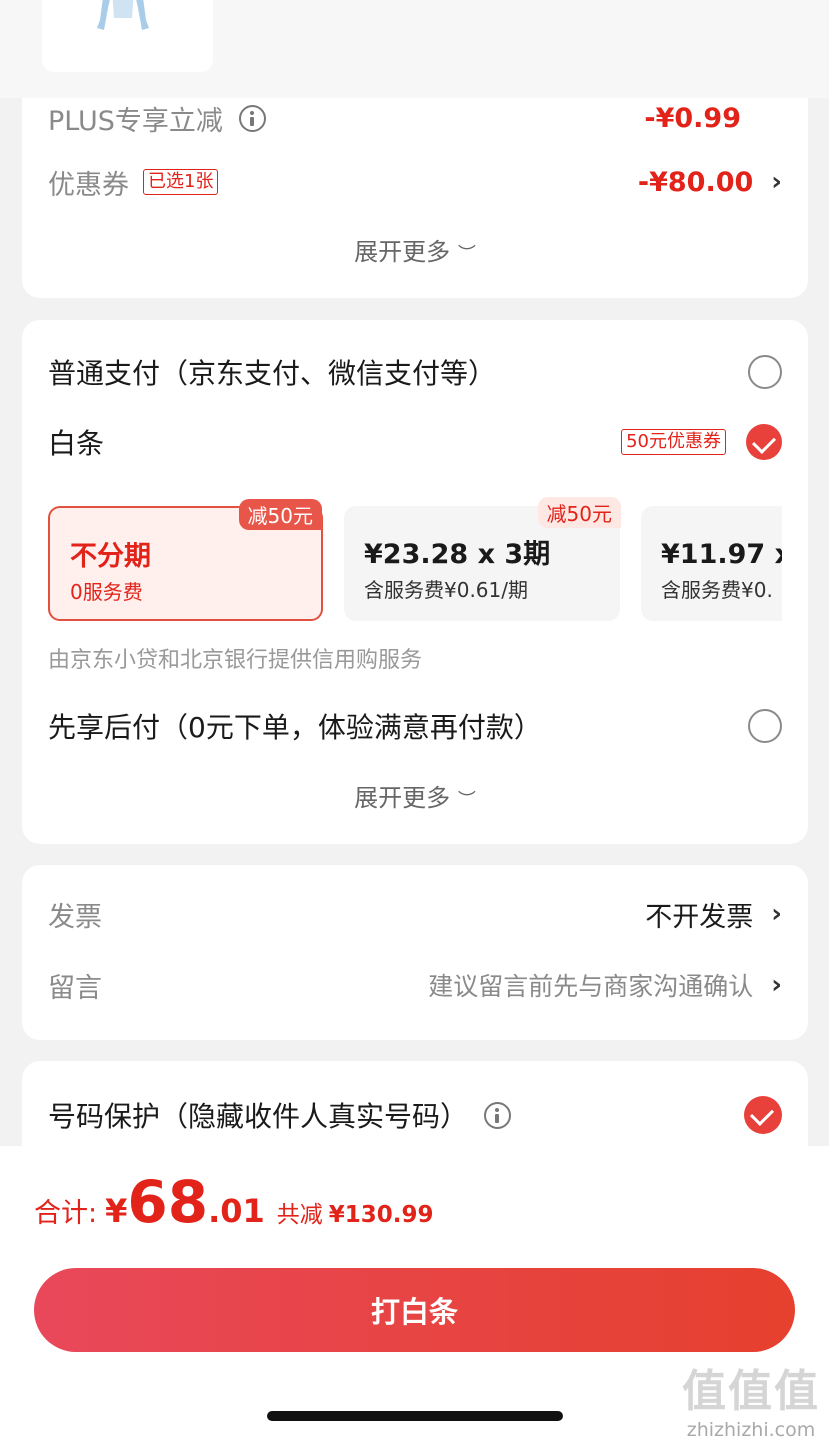 The image size is (829, 1439). I want to click on baitiao-check-icon, so click(764, 442).